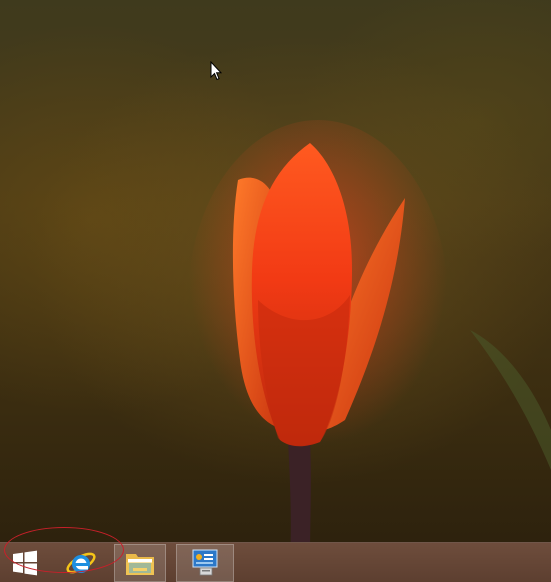 The height and width of the screenshot is (582, 551). I want to click on internet-explorer-button, so click(81, 563).